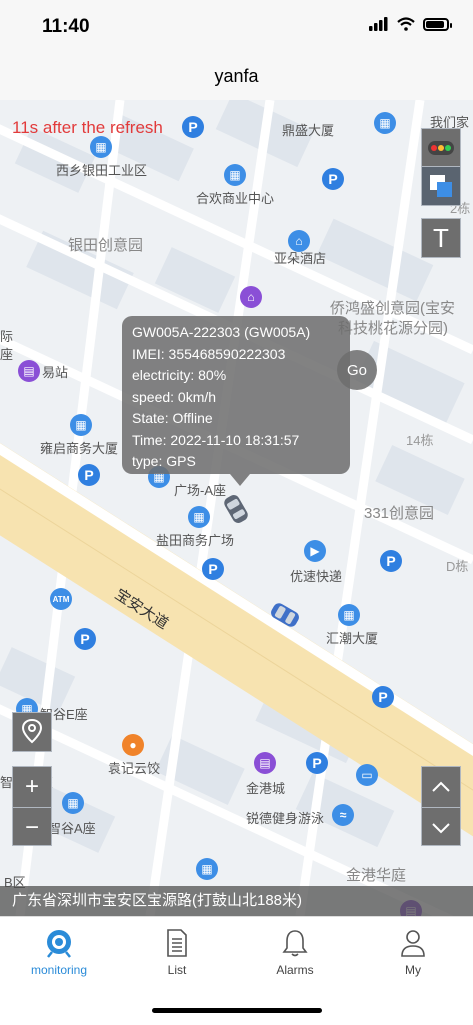 This screenshot has width=473, height=1025. I want to click on page-title: yanfa, so click(236, 76).